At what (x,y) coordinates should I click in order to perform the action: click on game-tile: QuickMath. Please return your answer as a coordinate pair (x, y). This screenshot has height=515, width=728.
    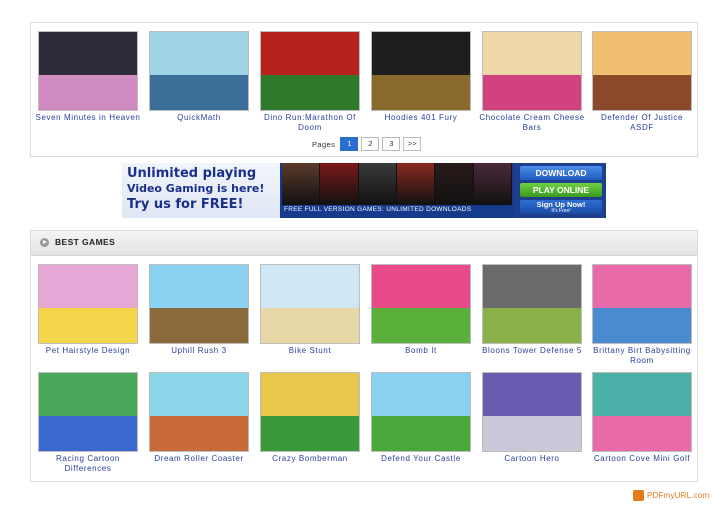
    Looking at the image, I should click on (199, 77).